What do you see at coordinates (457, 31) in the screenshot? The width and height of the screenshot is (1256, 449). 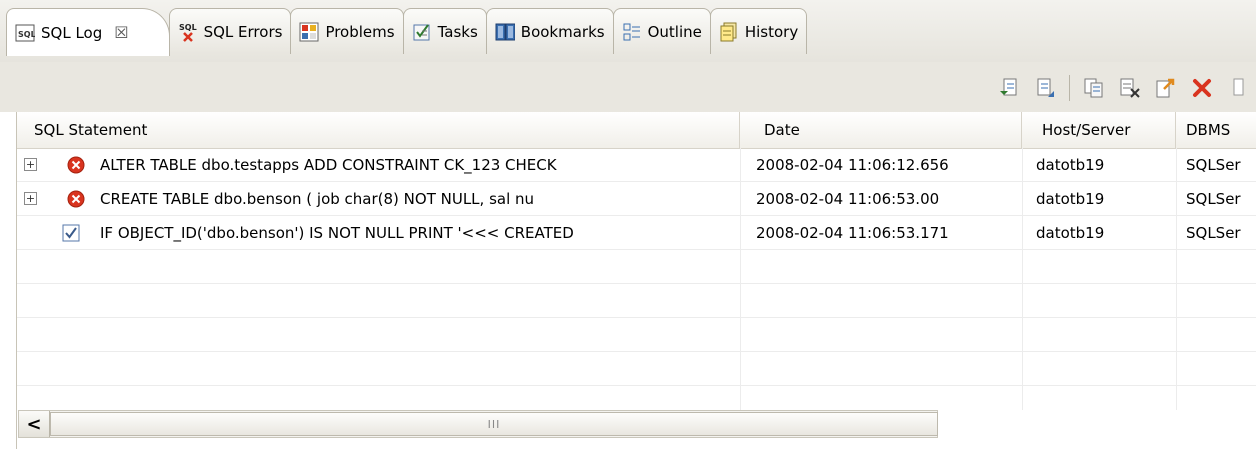 I see `tab-label: Tasks` at bounding box center [457, 31].